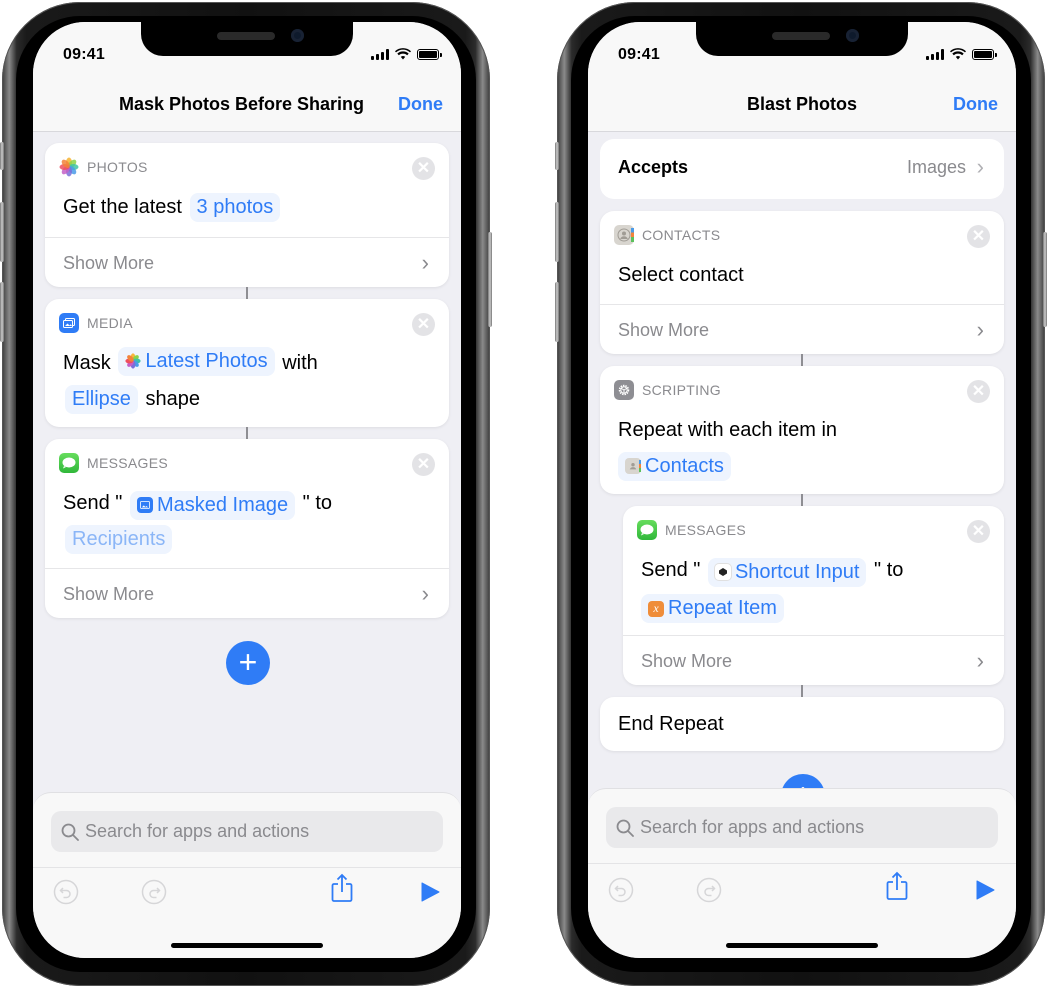  Describe the element at coordinates (802, 77) in the screenshot. I see `navigation-header: 09:41 Blast Photos Done` at that location.